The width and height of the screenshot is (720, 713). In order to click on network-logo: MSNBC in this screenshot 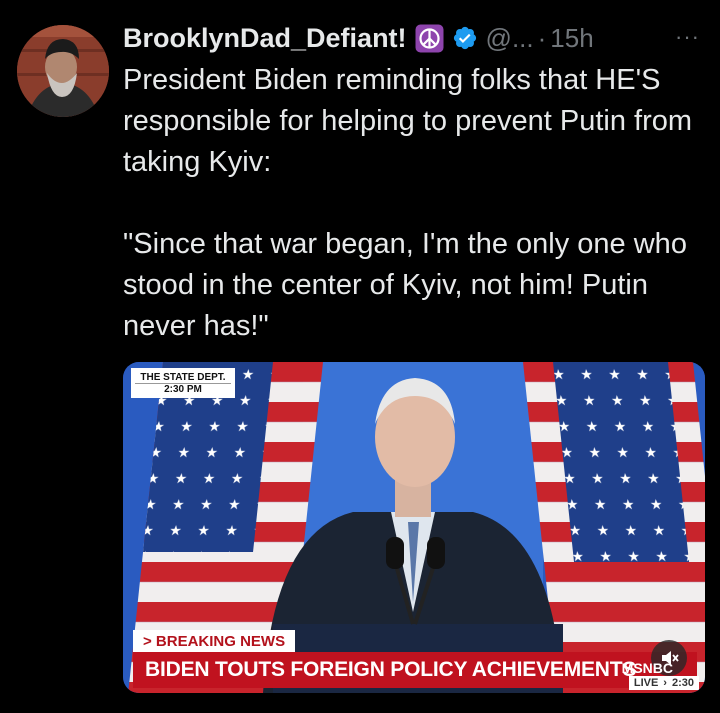, I will do `click(647, 668)`.